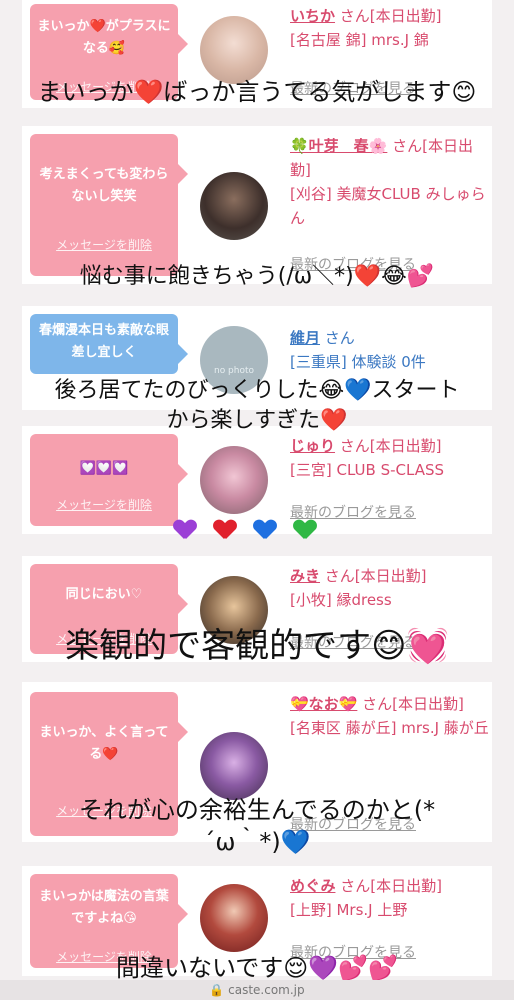 This screenshot has height=1000, width=514. What do you see at coordinates (192, 537) in the screenshot?
I see `purple-heart-icon` at bounding box center [192, 537].